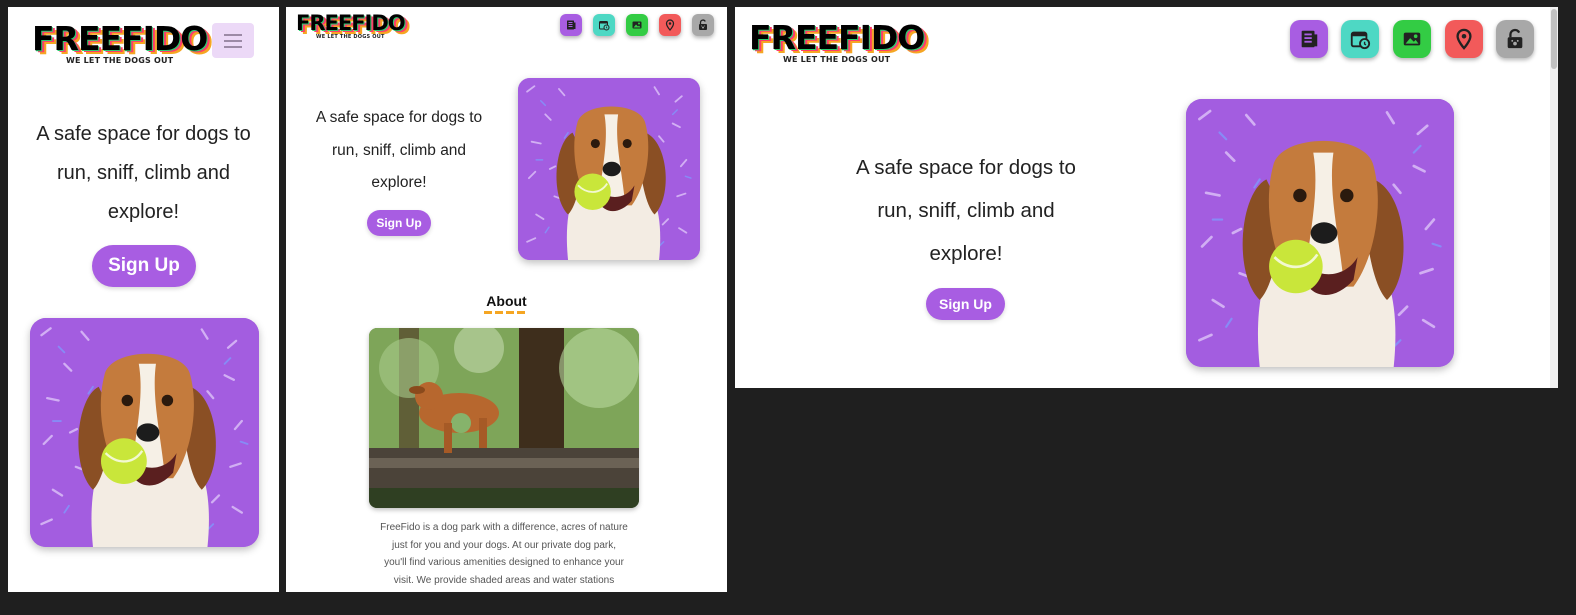 The width and height of the screenshot is (1576, 615). I want to click on dog-leaping-log-image, so click(504, 418).